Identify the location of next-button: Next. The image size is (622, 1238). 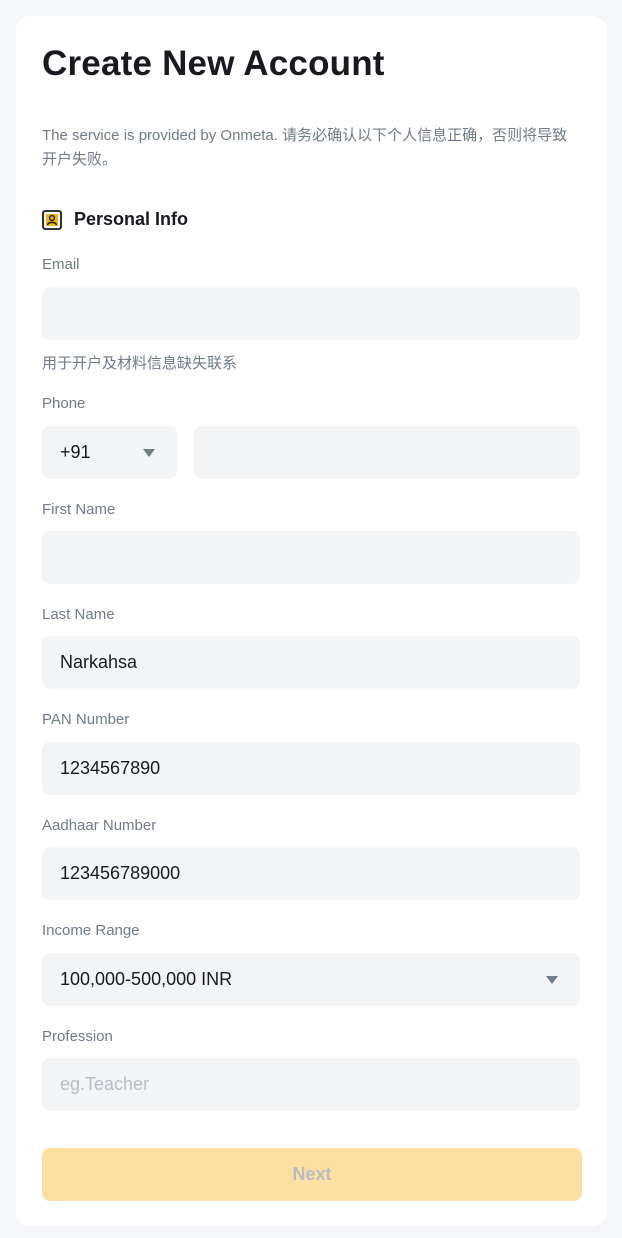
(312, 1174).